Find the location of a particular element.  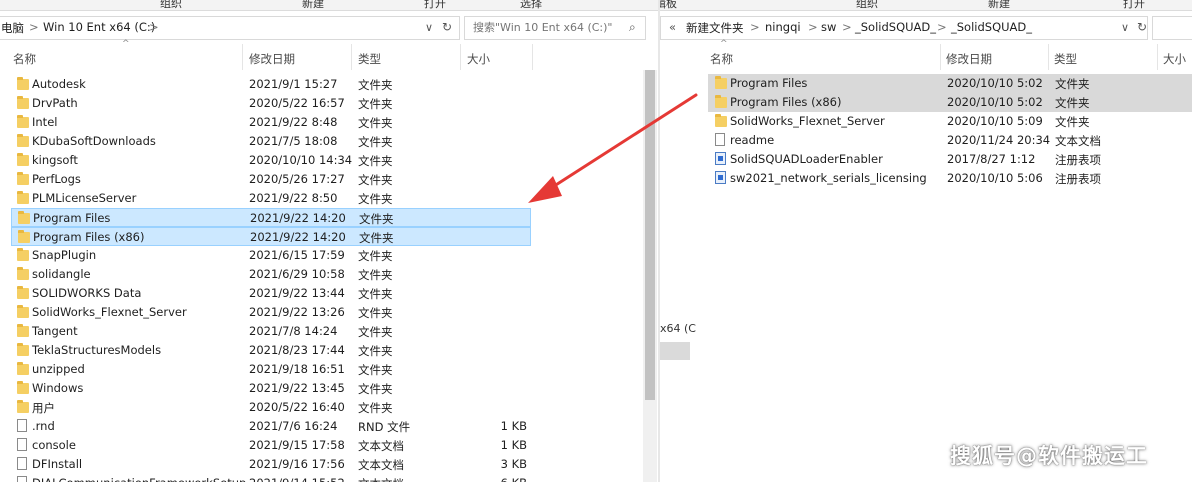

watermark: 搜狐号@软件搬运工 is located at coordinates (1049, 456).